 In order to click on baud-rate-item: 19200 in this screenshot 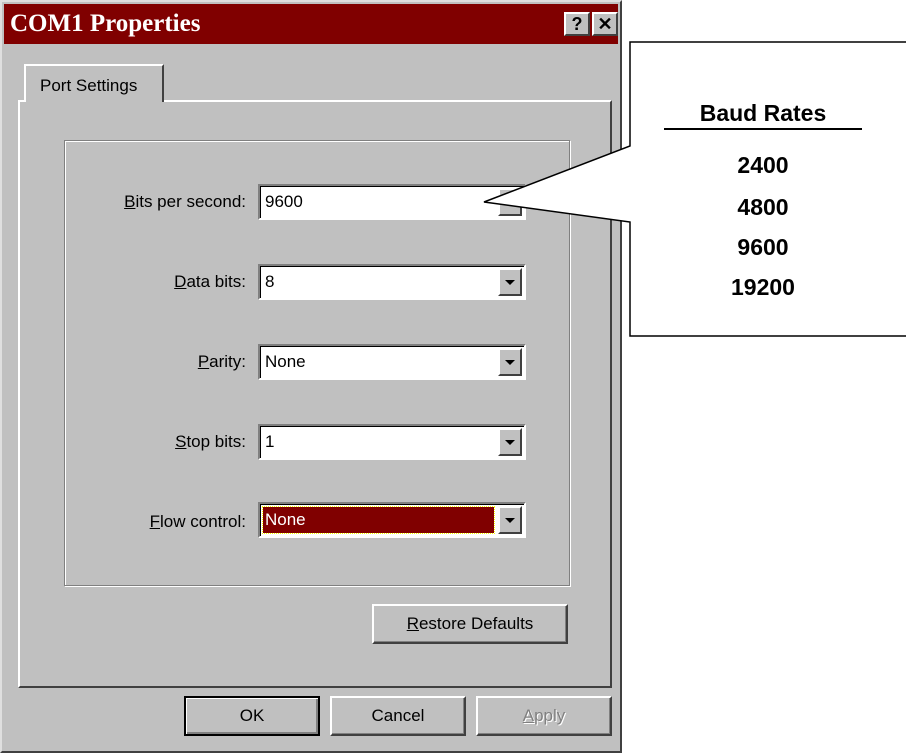, I will do `click(763, 287)`.